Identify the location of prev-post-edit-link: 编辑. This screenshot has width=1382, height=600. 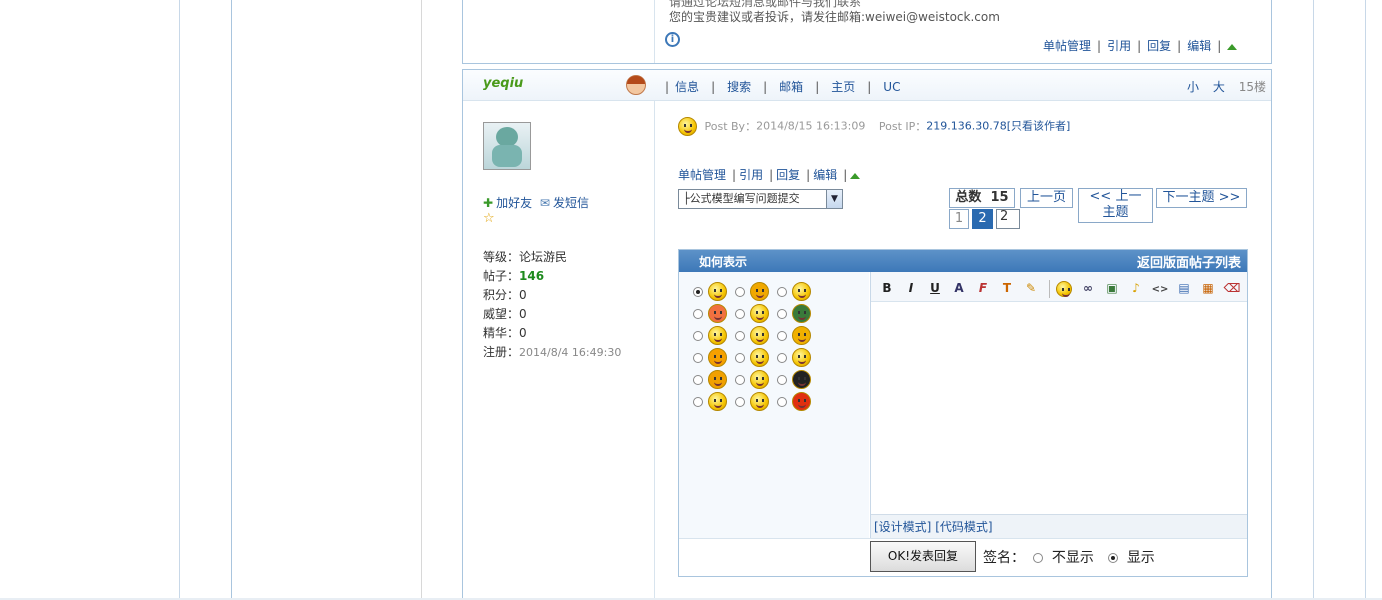
(1199, 46).